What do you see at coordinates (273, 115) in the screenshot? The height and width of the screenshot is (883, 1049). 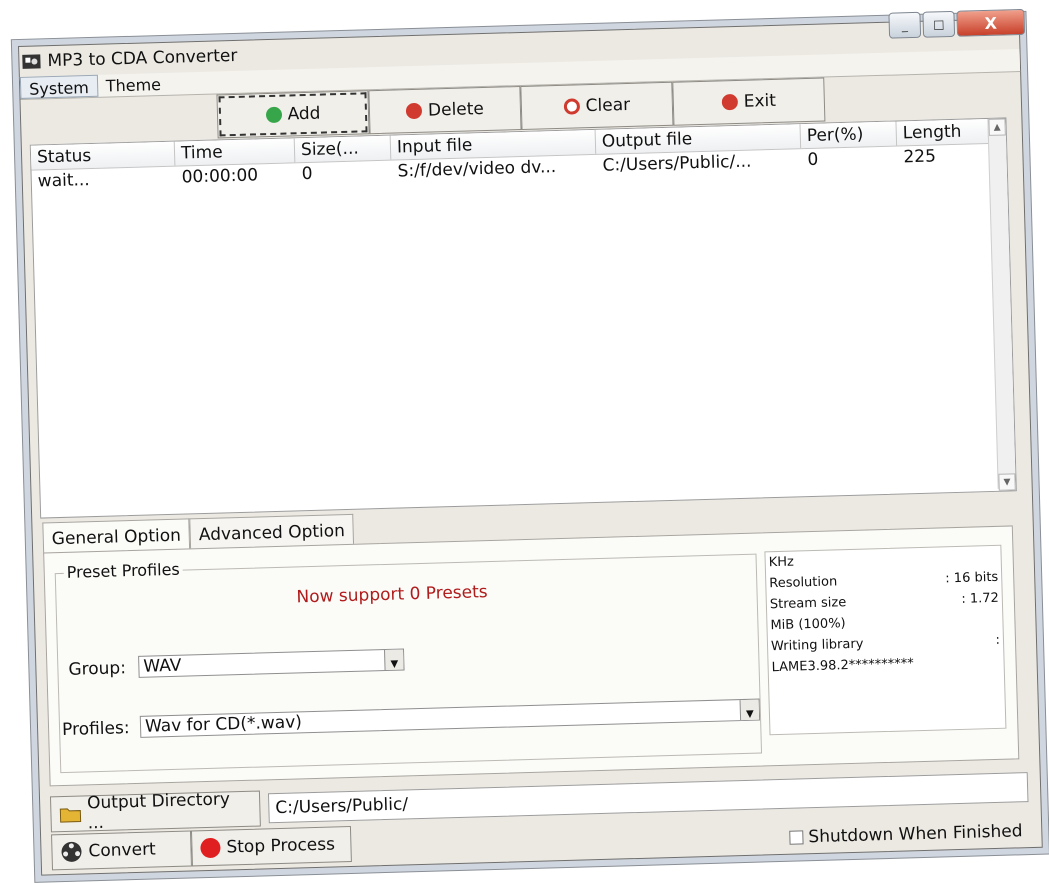 I see `add-icon` at bounding box center [273, 115].